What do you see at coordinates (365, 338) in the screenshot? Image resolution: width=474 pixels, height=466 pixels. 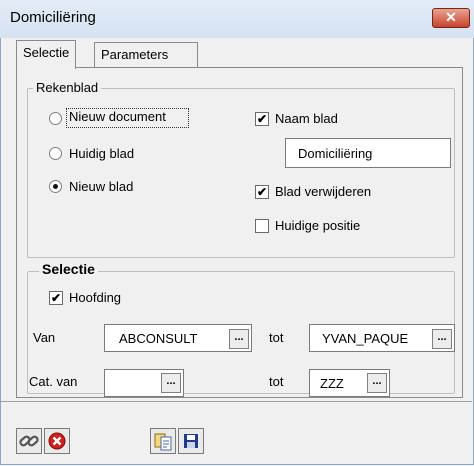 I see `tot-value: YVAN_PAQUE` at bounding box center [365, 338].